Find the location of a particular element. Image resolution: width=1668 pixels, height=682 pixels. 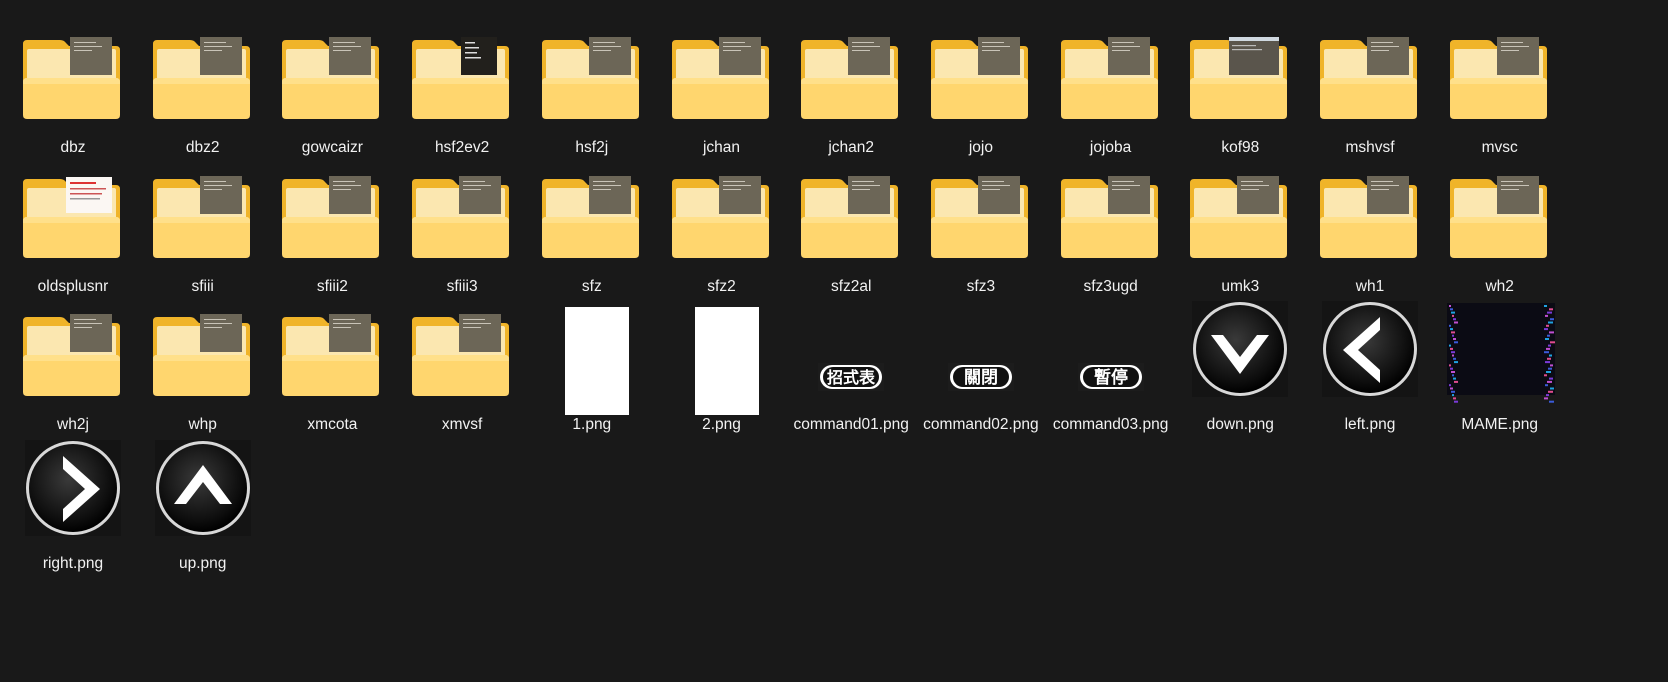

file-item-command02-png: 關閉 command02.png is located at coordinates (981, 365).